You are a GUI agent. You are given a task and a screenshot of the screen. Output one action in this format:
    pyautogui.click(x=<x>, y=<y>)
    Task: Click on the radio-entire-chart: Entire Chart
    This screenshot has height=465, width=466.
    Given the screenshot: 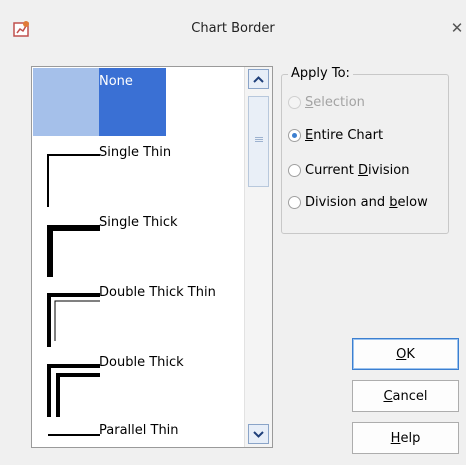 What is the action you would take?
    pyautogui.click(x=335, y=135)
    